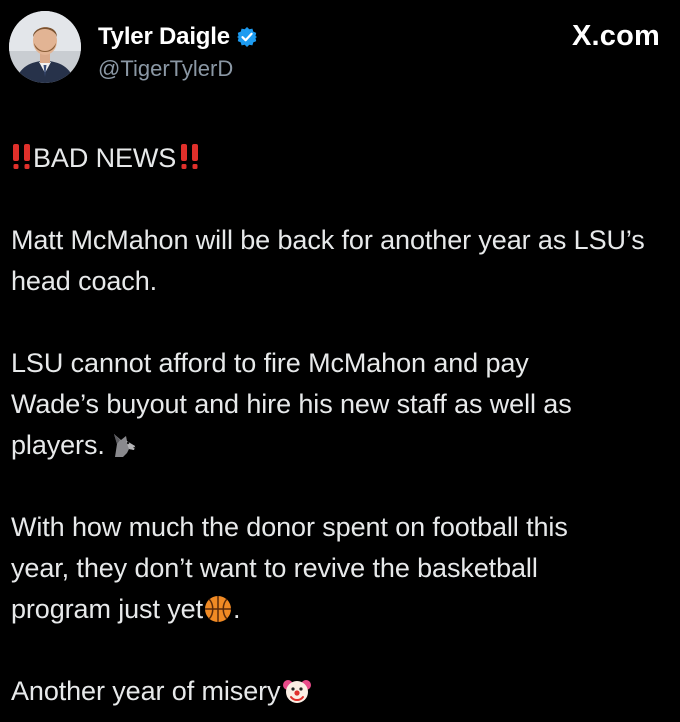  Describe the element at coordinates (146, 691) in the screenshot. I see `paragraph-4-text: Another year of misery` at that location.